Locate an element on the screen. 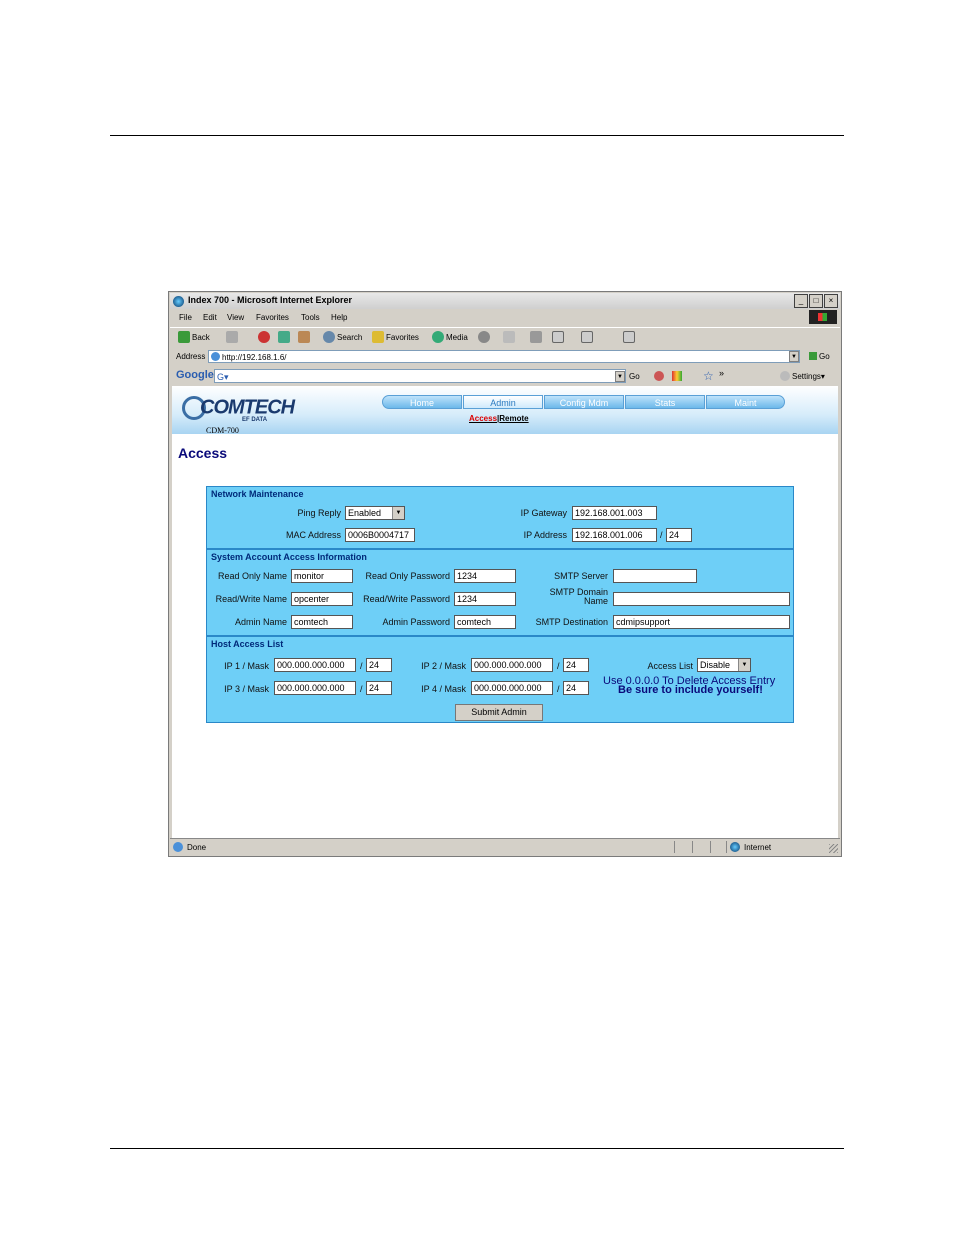  ip-address-field: 192.168.001.006 is located at coordinates (614, 535).